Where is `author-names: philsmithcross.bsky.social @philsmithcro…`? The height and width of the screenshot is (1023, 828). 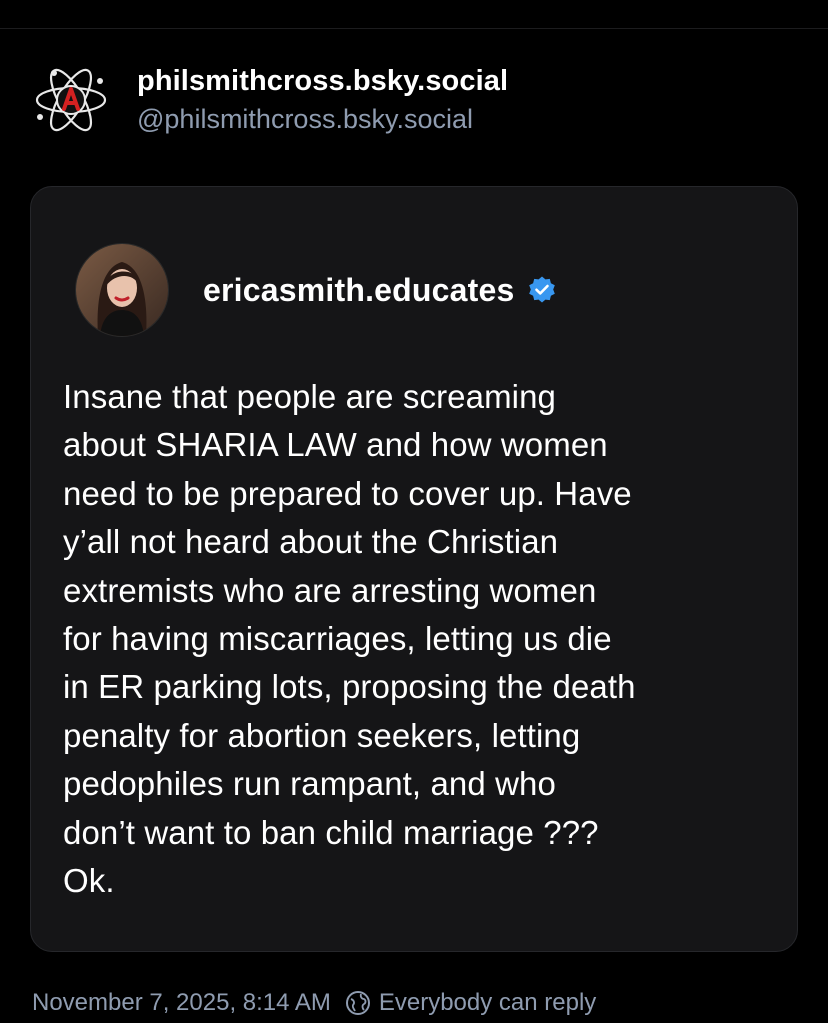 author-names: philsmithcross.bsky.social @philsmithcro… is located at coordinates (322, 100).